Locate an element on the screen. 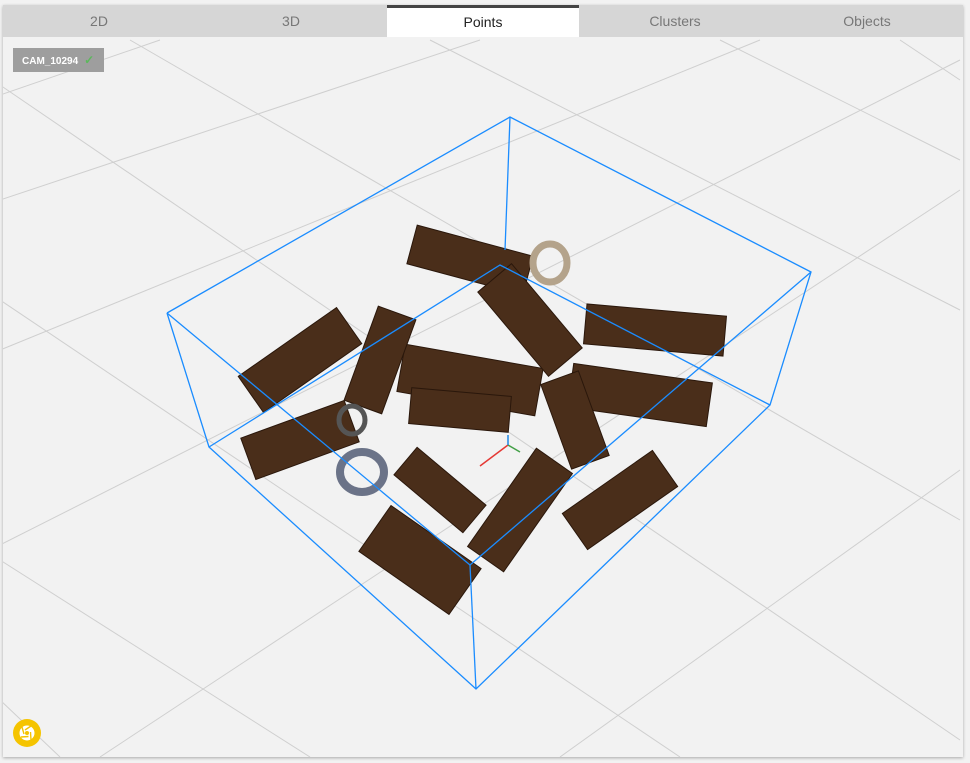  tab-3d: 3D is located at coordinates (291, 21).